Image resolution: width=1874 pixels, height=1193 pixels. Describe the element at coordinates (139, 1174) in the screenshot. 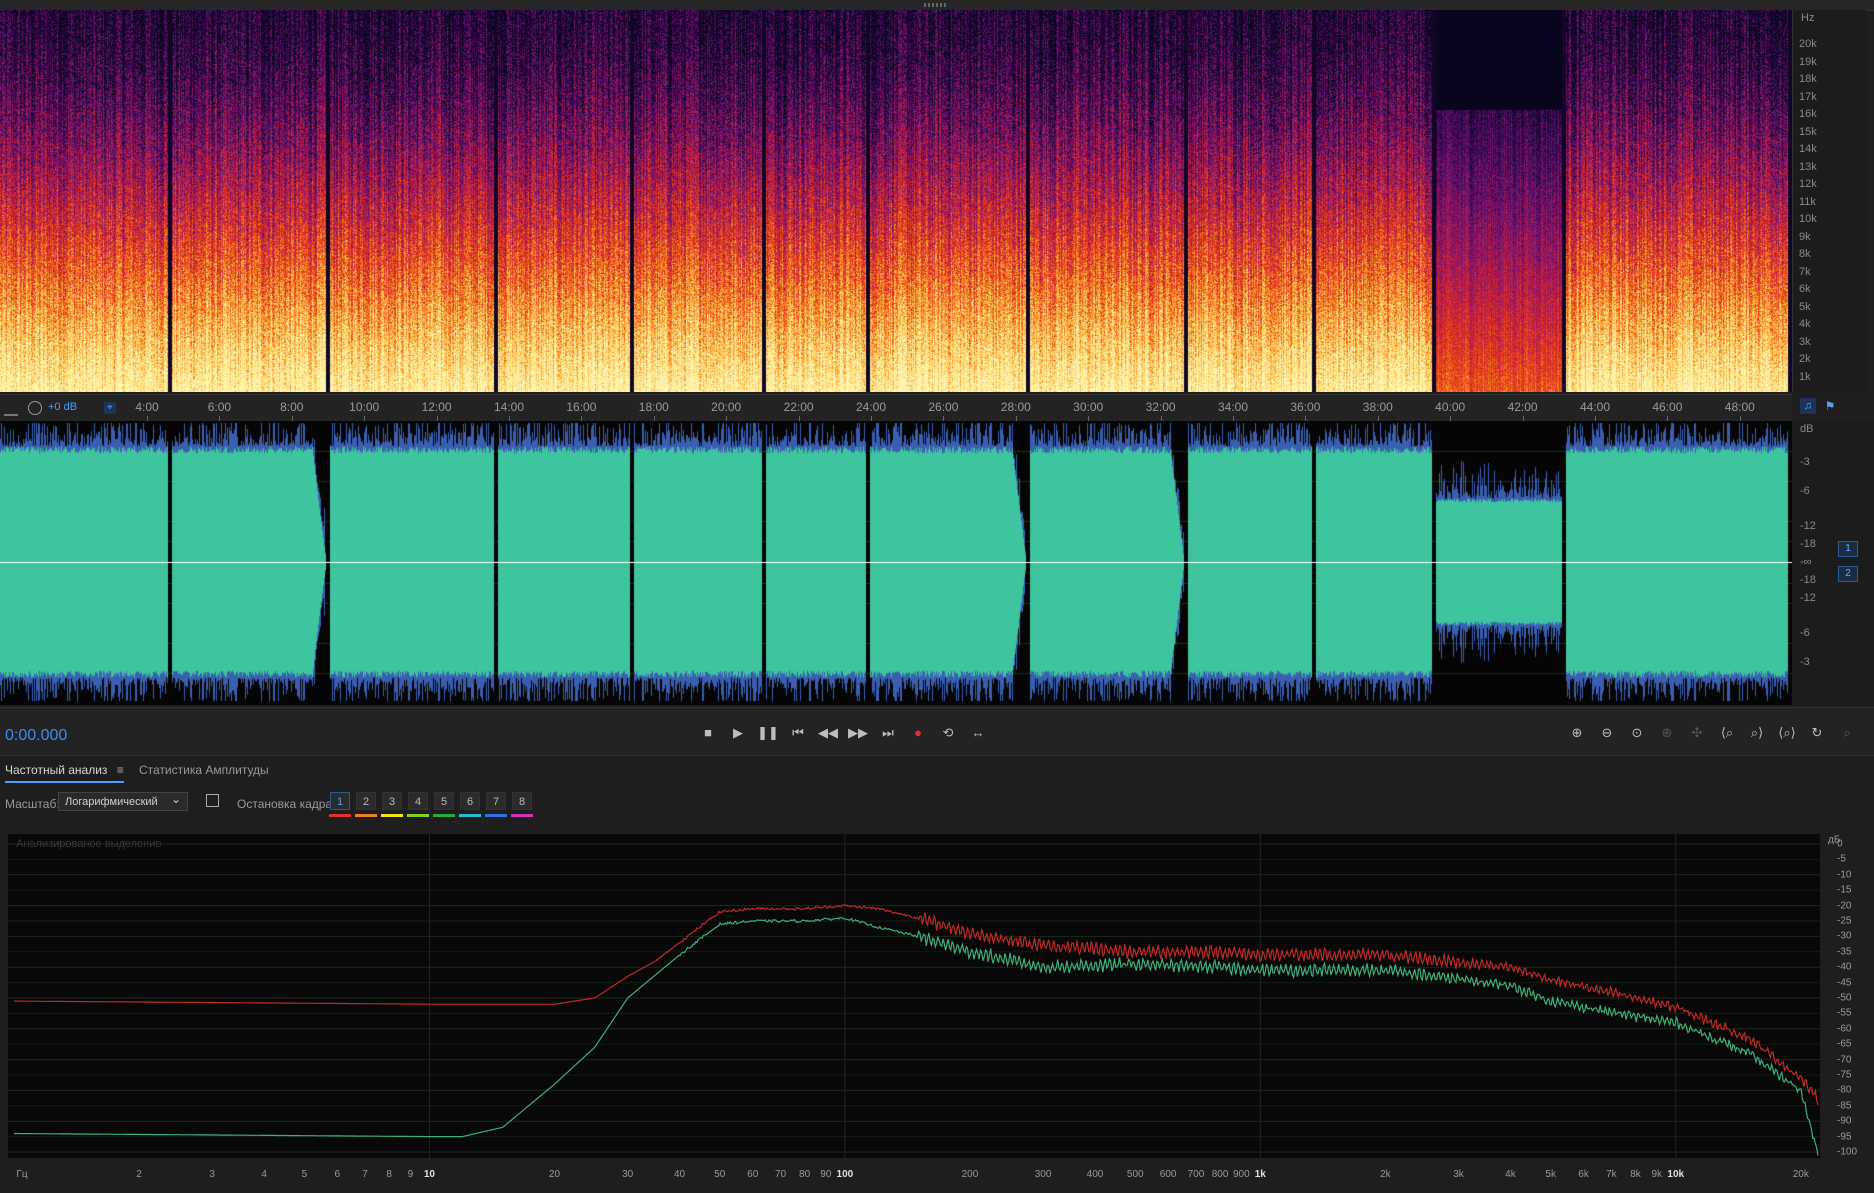

I see `hz-tick-label: 2` at that location.